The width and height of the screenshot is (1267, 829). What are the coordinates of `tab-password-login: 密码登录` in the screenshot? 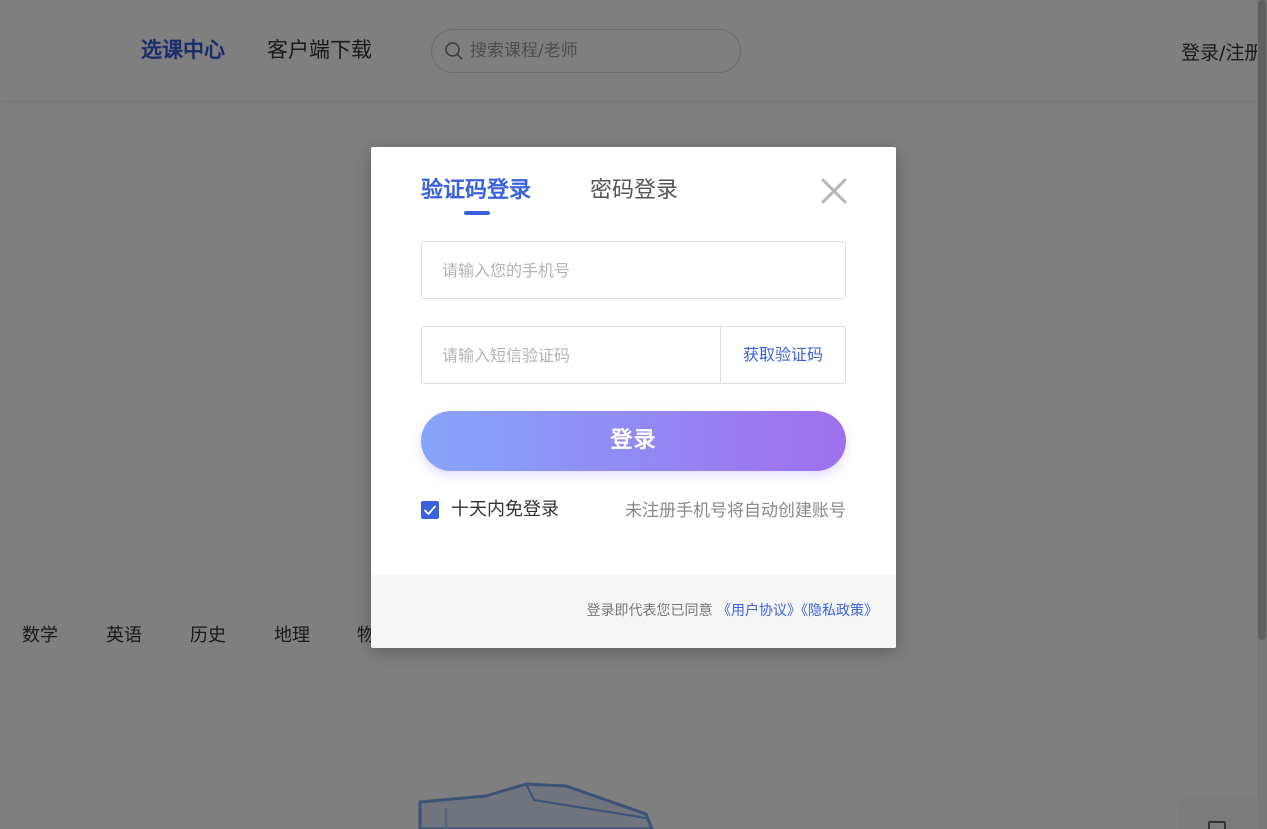 It's located at (634, 191).